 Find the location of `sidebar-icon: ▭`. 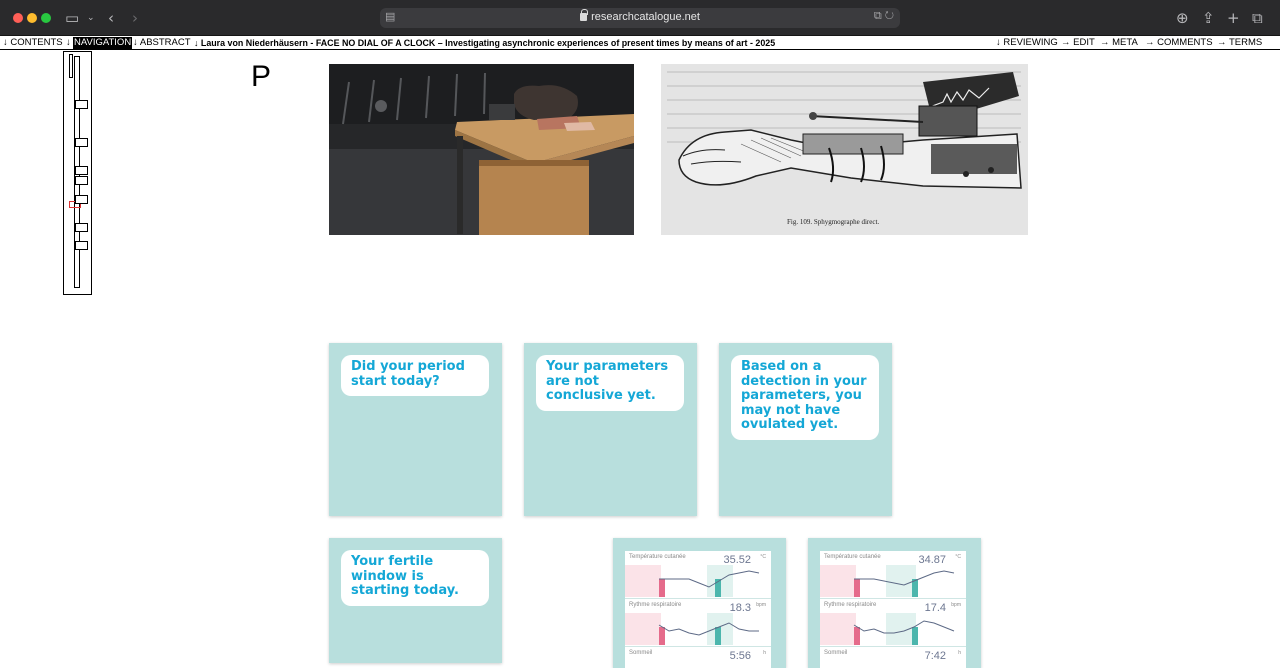

sidebar-icon: ▭ is located at coordinates (72, 18).